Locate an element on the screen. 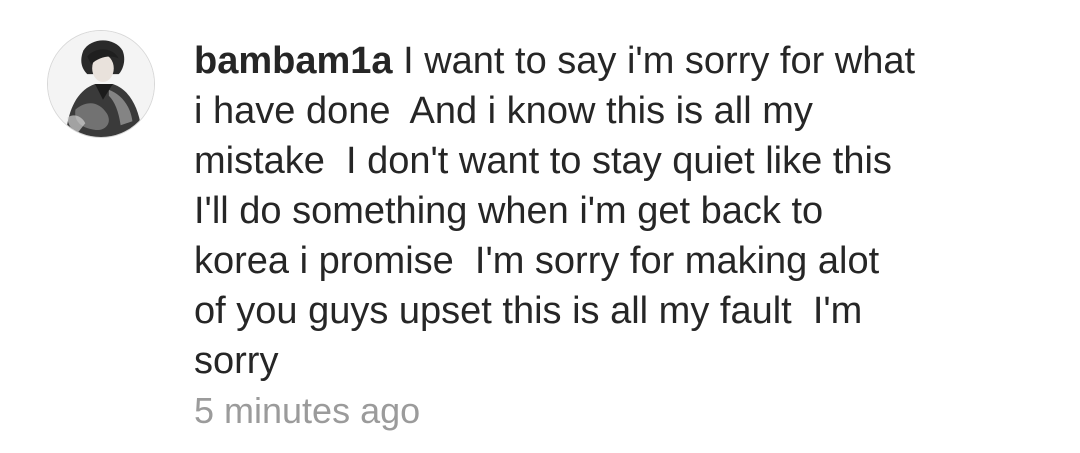 This screenshot has height=453, width=1080. avatar-photo is located at coordinates (101, 84).